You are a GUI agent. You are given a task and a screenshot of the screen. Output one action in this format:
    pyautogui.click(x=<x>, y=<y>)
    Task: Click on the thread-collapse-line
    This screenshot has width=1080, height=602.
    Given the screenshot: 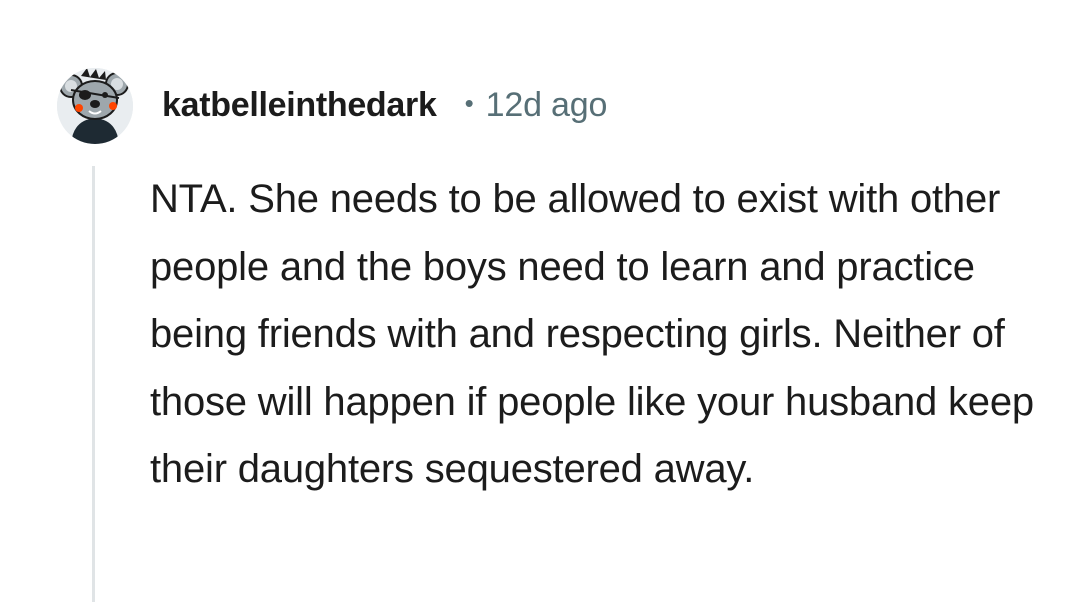 What is the action you would take?
    pyautogui.click(x=93, y=384)
    